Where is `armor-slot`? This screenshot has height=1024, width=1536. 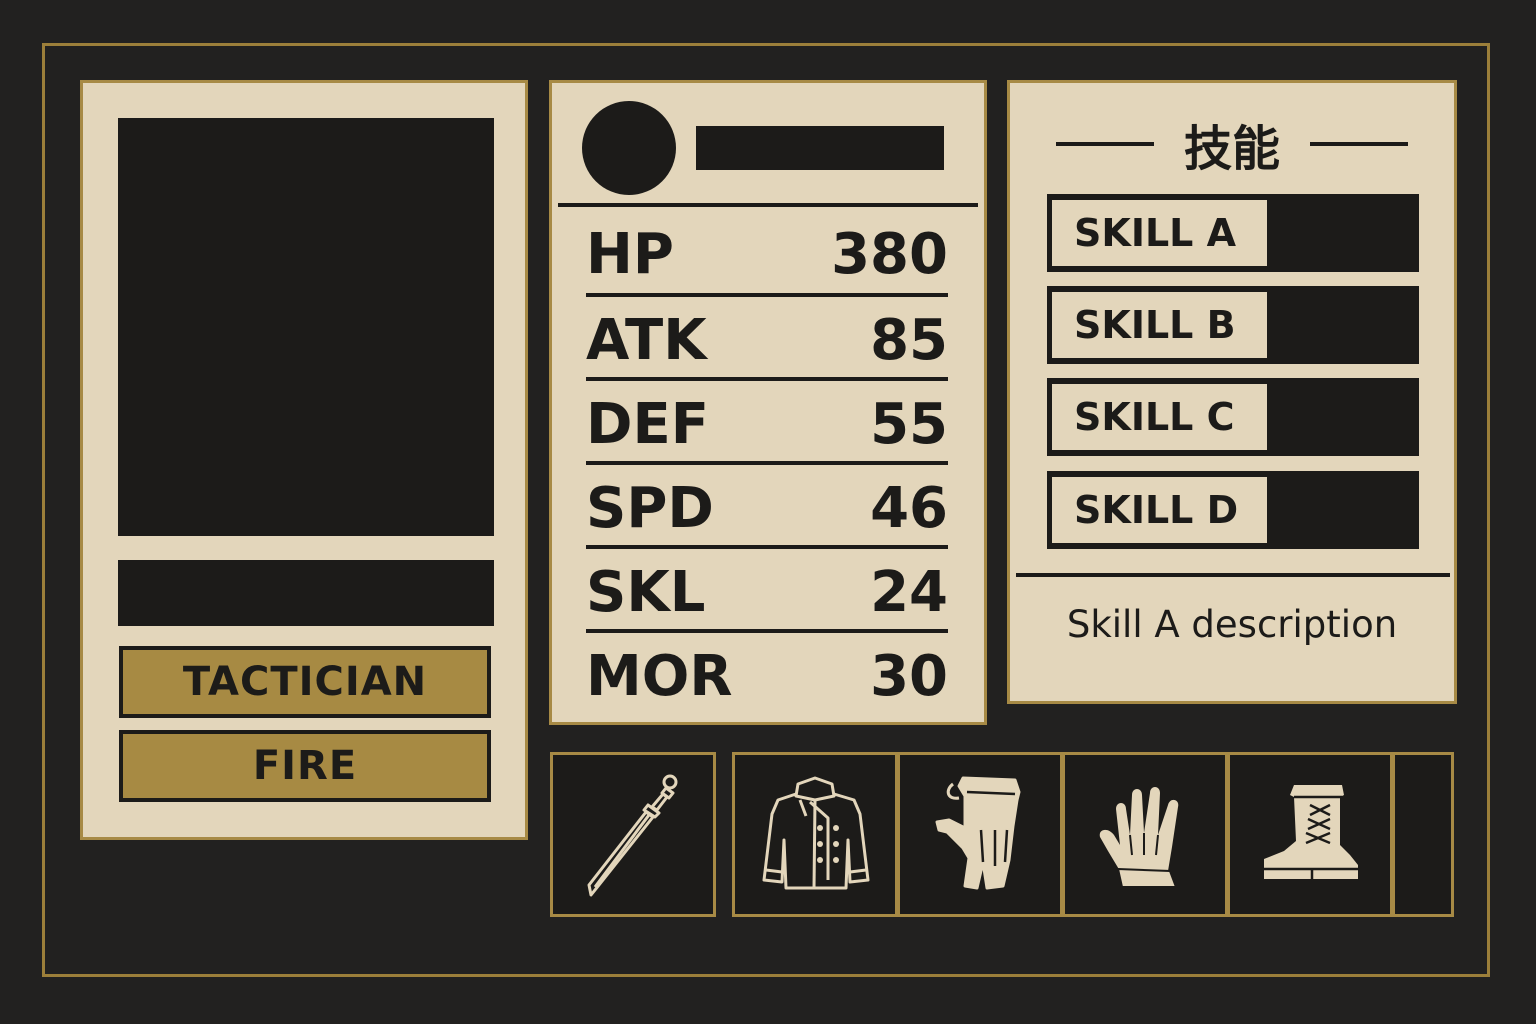
armor-slot is located at coordinates (815, 834).